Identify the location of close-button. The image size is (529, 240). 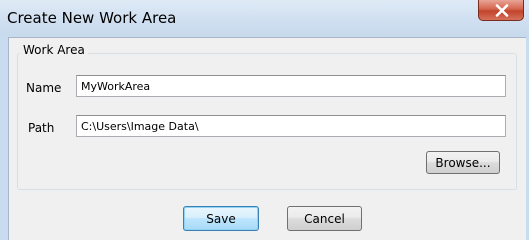
(501, 10).